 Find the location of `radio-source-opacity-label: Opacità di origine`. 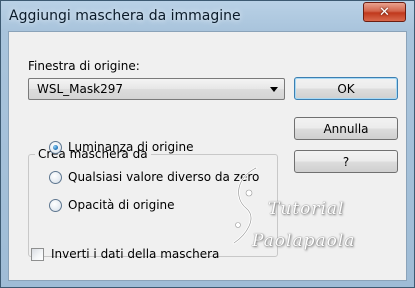

radio-source-opacity-label: Opacità di origine is located at coordinates (121, 205).